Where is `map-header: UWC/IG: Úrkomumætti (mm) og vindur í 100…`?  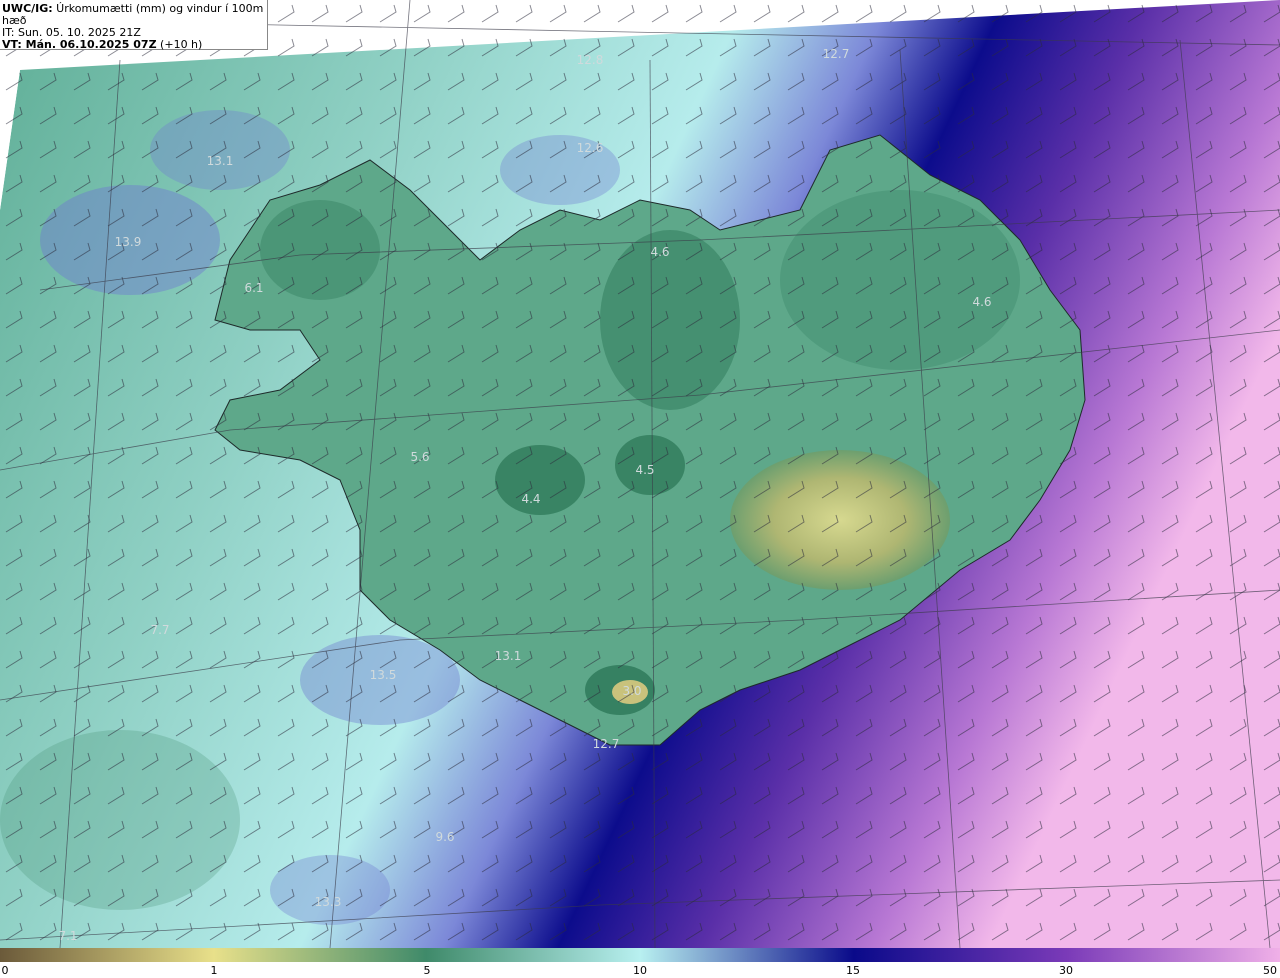
map-header: UWC/IG: Úrkomumætti (mm) og vindur í 100… is located at coordinates (134, 25).